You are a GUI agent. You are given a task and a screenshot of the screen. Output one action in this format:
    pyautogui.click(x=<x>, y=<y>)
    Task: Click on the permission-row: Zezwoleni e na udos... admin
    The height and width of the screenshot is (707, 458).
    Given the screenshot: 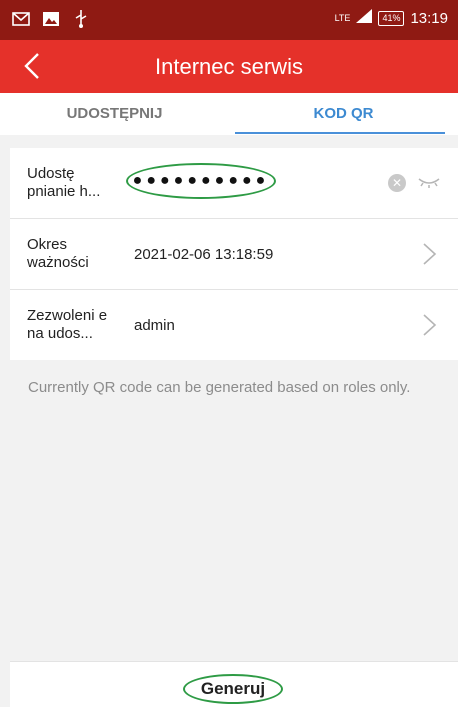 What is the action you would take?
    pyautogui.click(x=234, y=325)
    